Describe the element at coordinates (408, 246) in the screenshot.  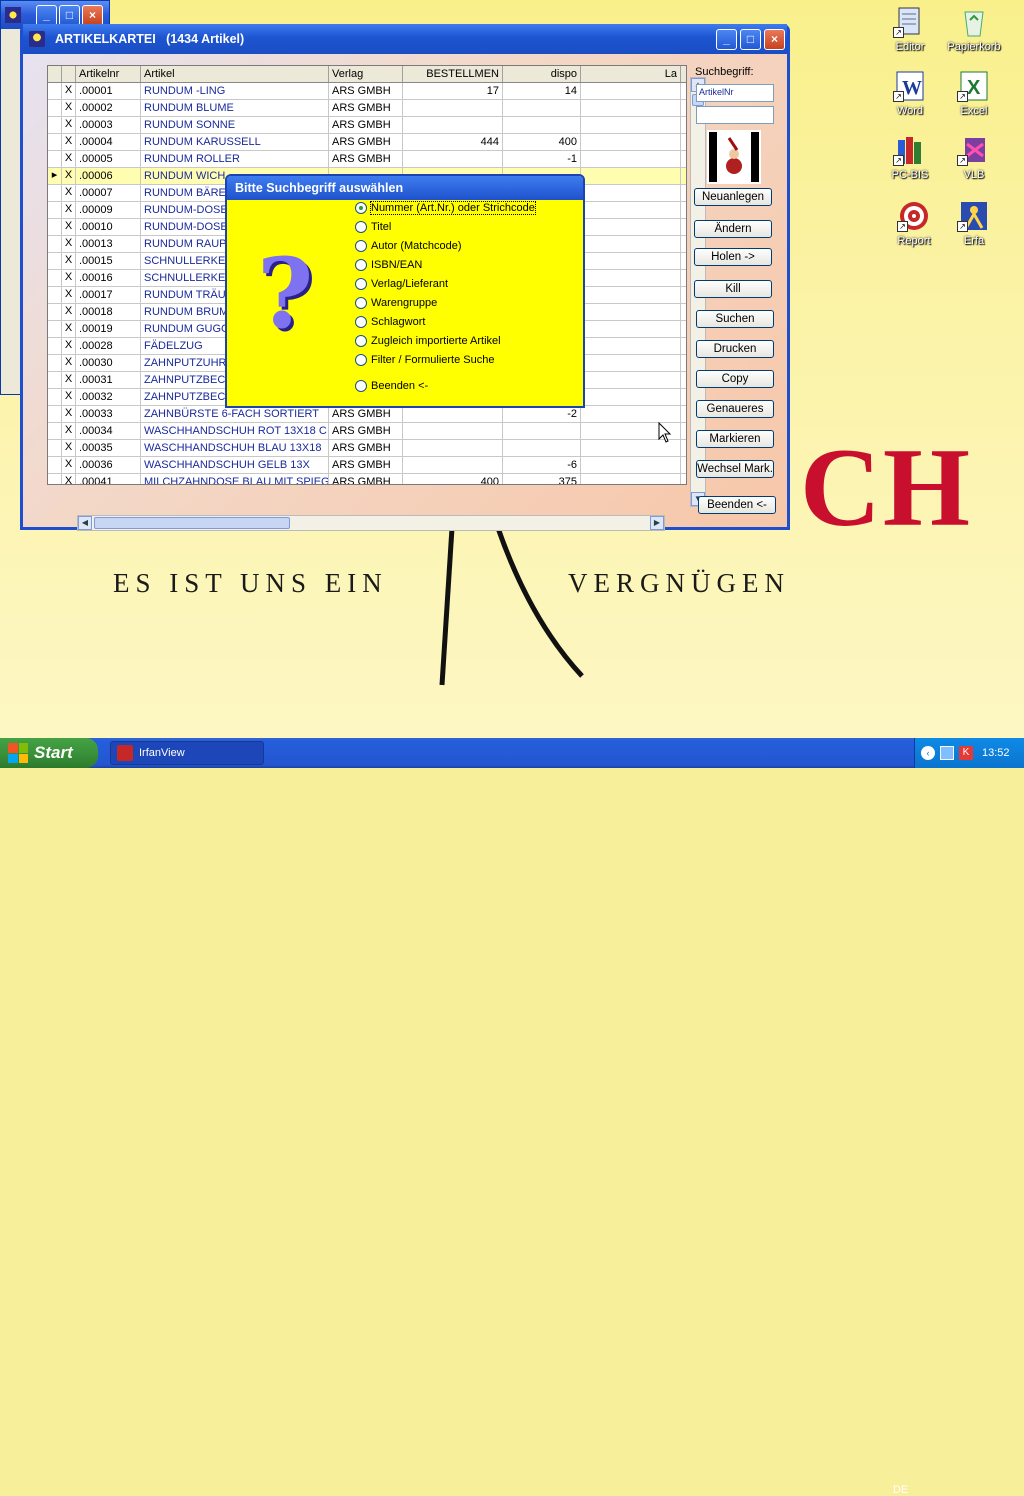
I see `search-option: Autor (Matchcode)` at that location.